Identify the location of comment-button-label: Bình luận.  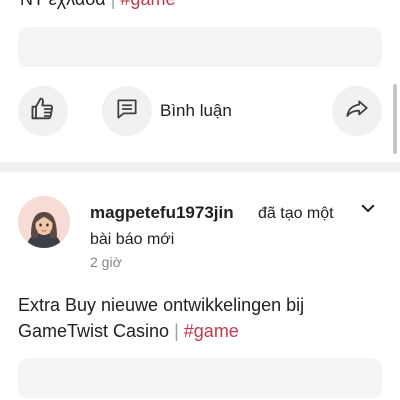
(196, 111).